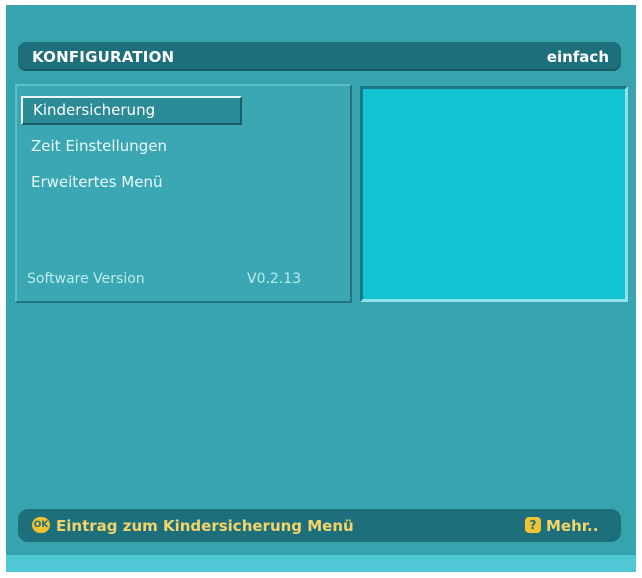  Describe the element at coordinates (97, 182) in the screenshot. I see `menu-item-label: Erweitertes Menü` at that location.